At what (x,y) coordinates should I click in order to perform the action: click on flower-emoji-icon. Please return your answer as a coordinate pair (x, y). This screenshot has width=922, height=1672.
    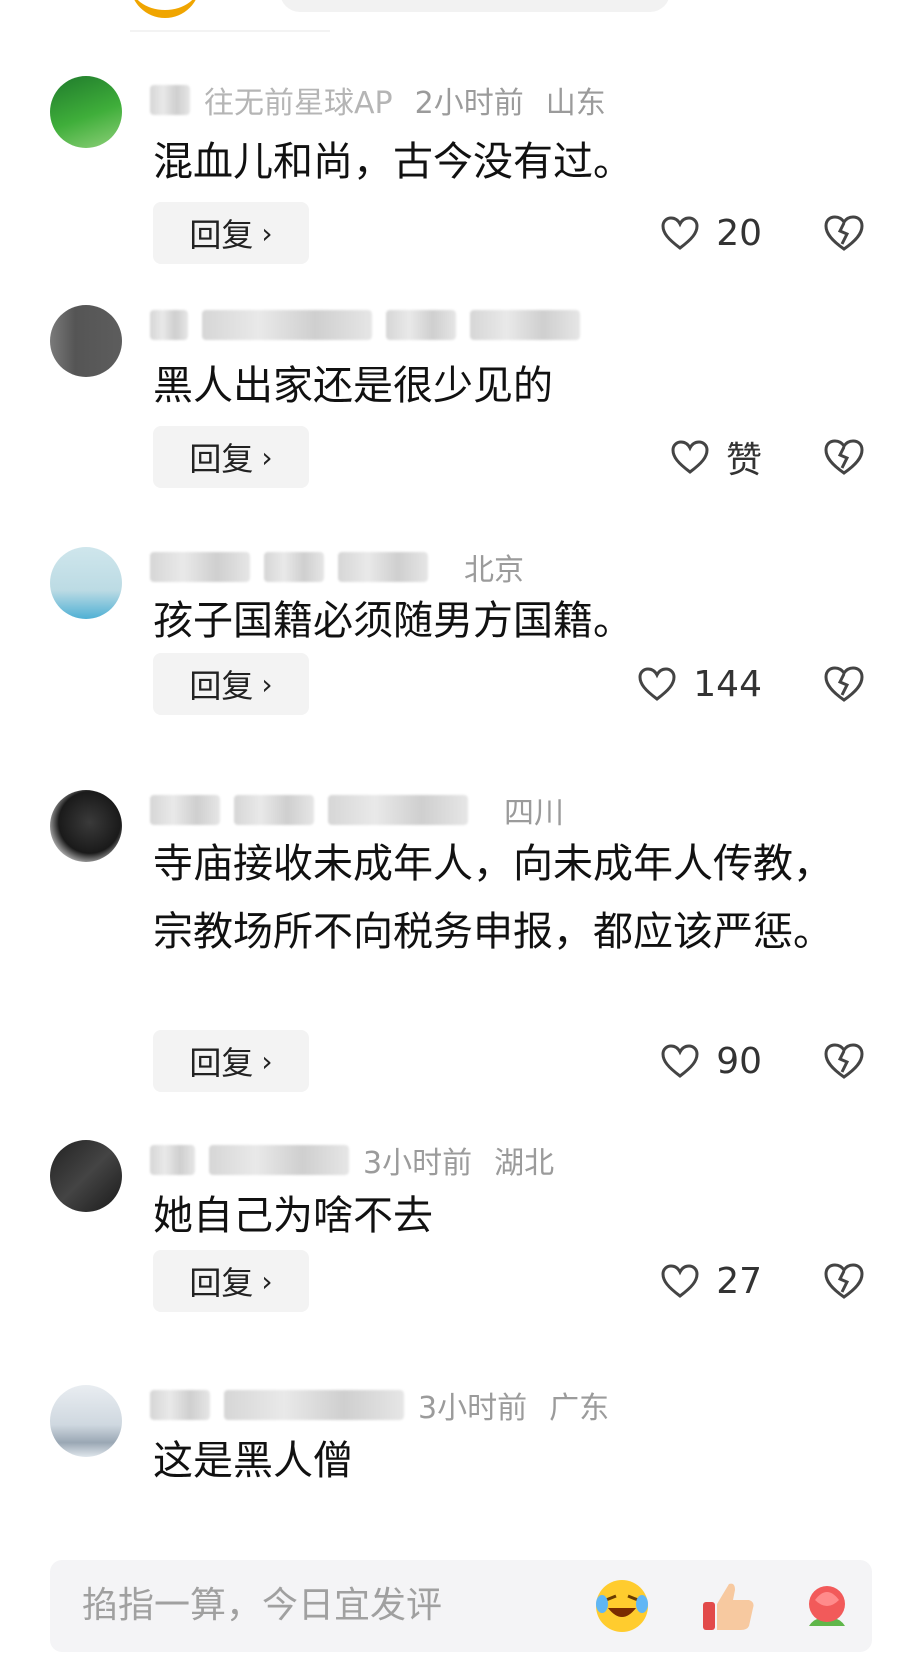
    Looking at the image, I should click on (827, 1606).